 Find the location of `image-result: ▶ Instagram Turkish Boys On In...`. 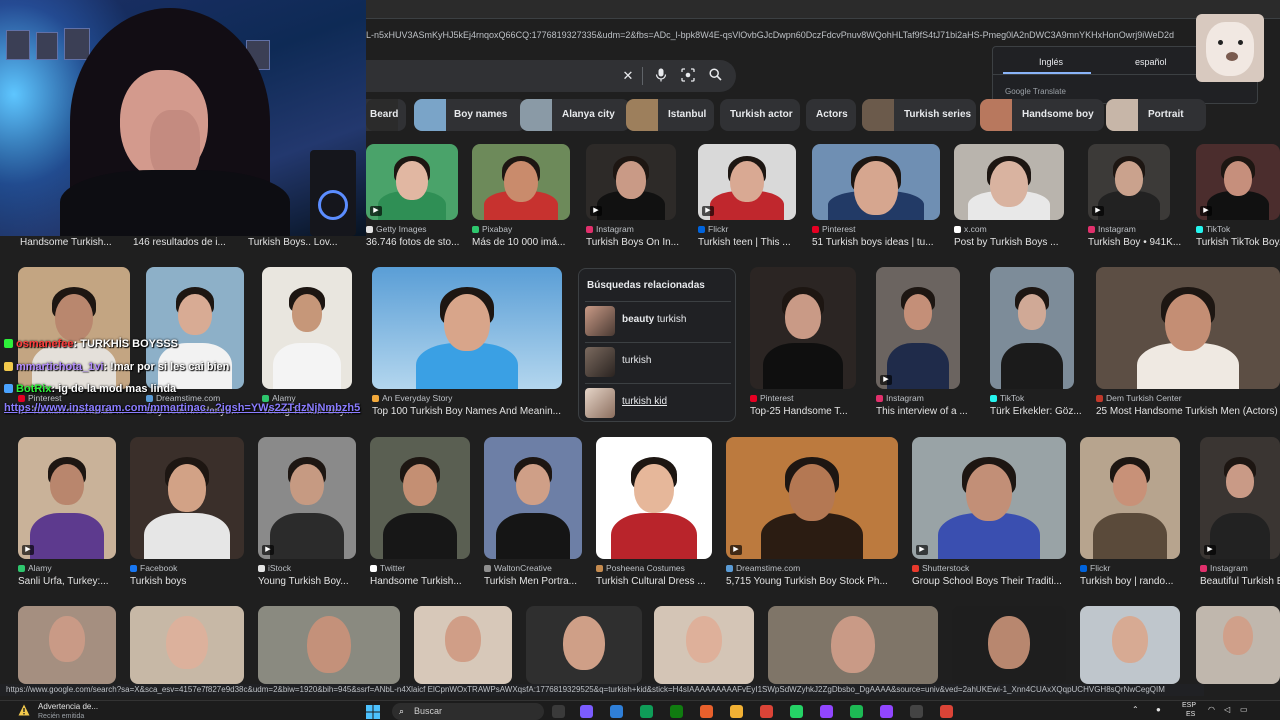

image-result: ▶ Instagram Turkish Boys On In... is located at coordinates (632, 197).